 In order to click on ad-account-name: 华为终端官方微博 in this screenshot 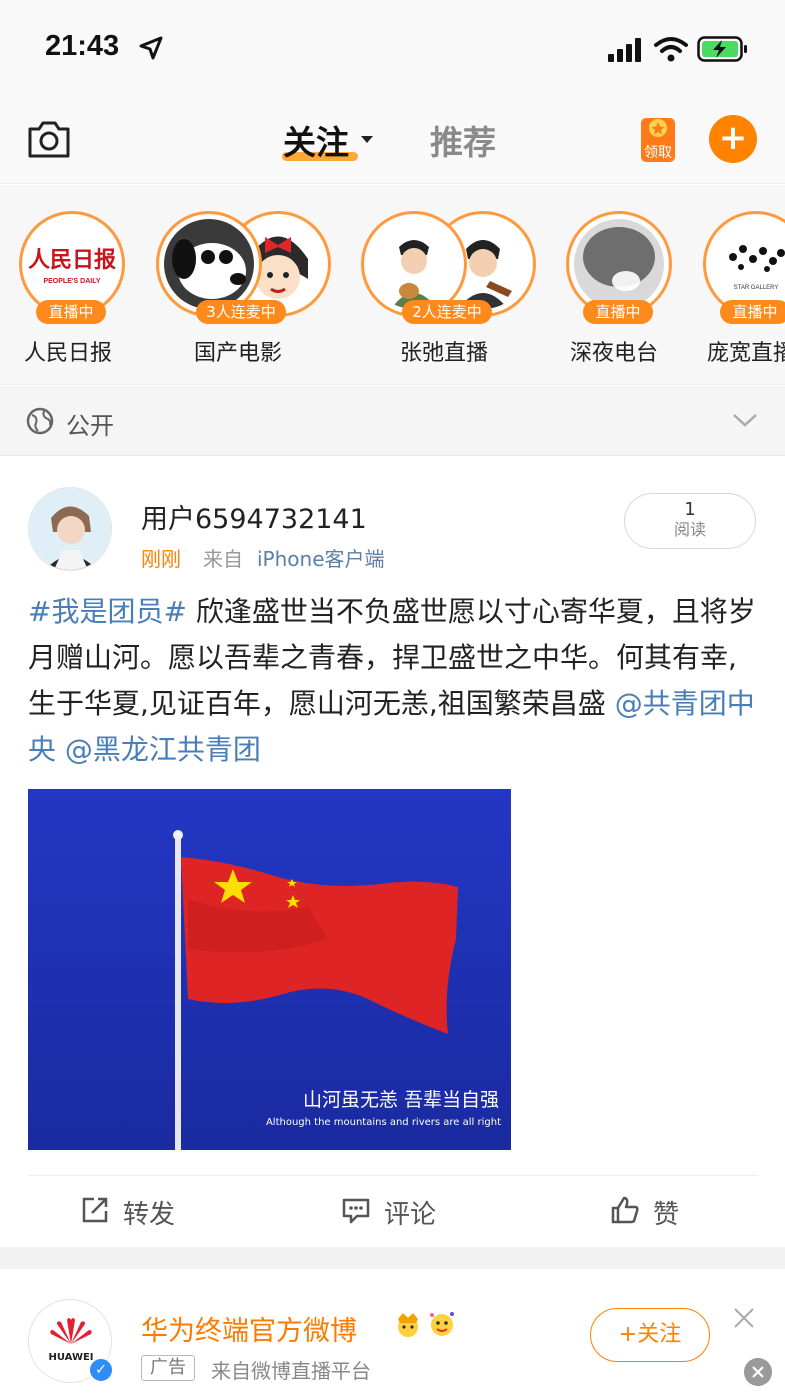, I will do `click(249, 1328)`.